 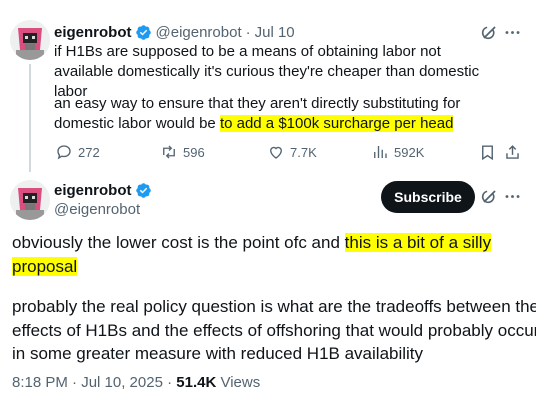 I want to click on reply-action: 272, so click(x=77, y=152).